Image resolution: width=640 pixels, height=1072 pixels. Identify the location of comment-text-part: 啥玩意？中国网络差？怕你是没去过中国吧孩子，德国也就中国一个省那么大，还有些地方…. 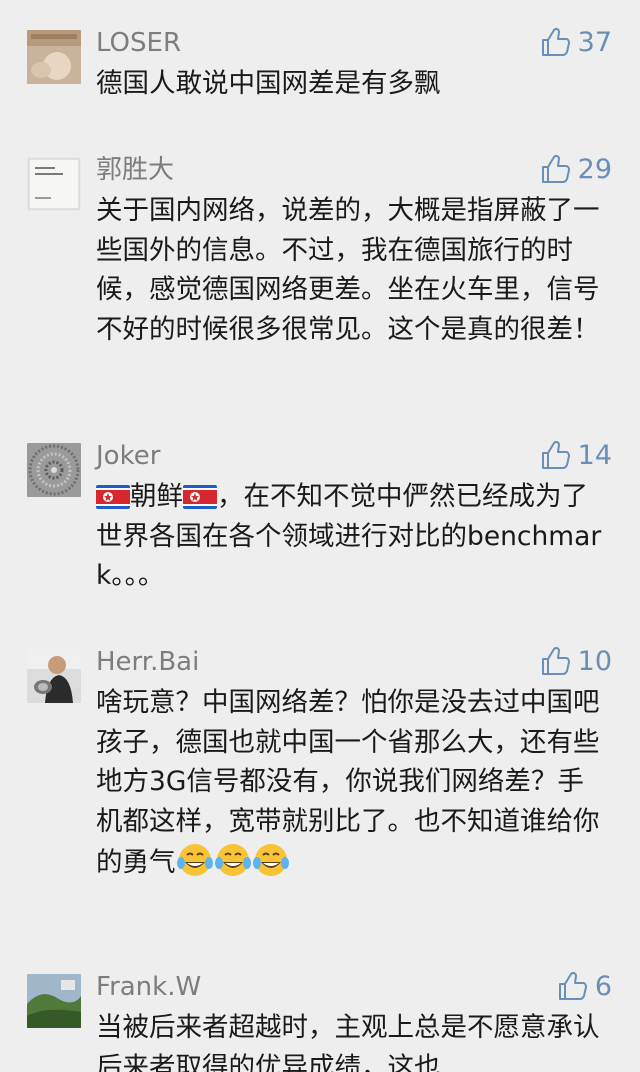
(348, 782).